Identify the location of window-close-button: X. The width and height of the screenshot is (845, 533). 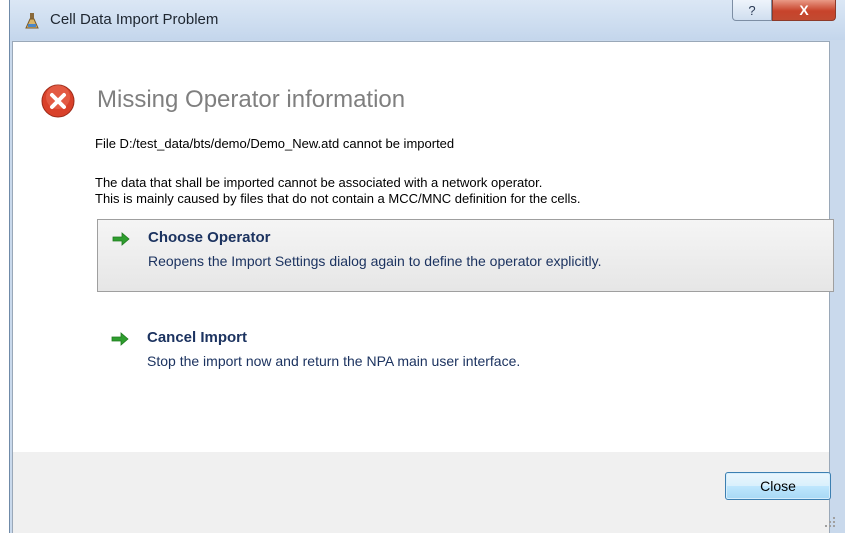
(804, 10).